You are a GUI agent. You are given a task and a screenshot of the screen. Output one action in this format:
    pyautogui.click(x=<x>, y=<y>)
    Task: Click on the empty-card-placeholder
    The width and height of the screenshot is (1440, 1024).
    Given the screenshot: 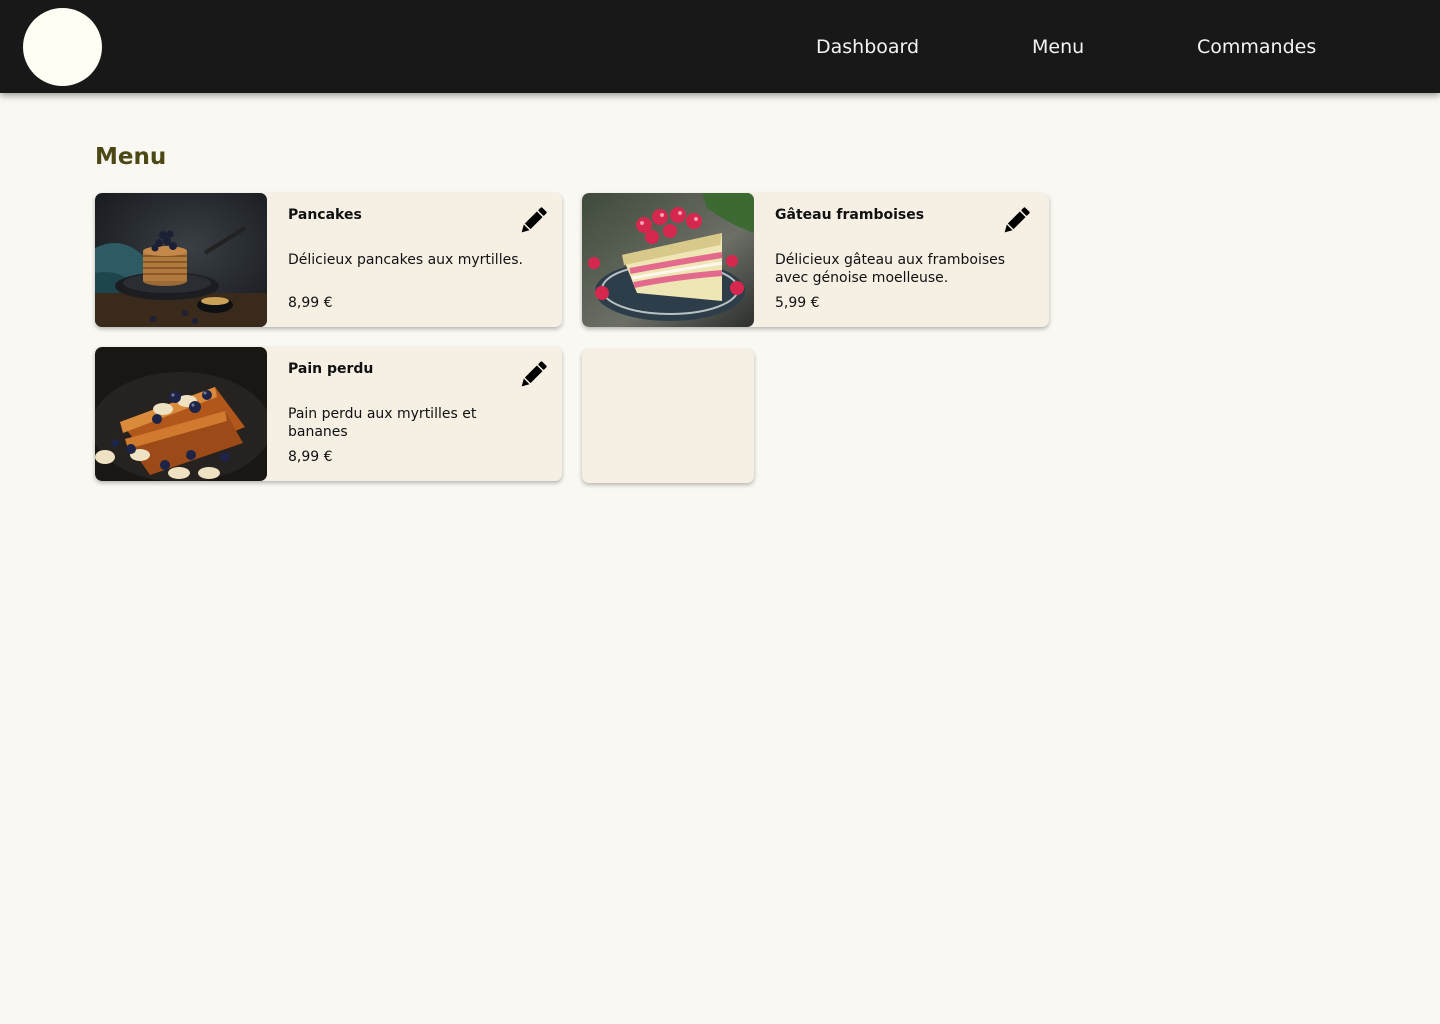 What is the action you would take?
    pyautogui.click(x=668, y=416)
    